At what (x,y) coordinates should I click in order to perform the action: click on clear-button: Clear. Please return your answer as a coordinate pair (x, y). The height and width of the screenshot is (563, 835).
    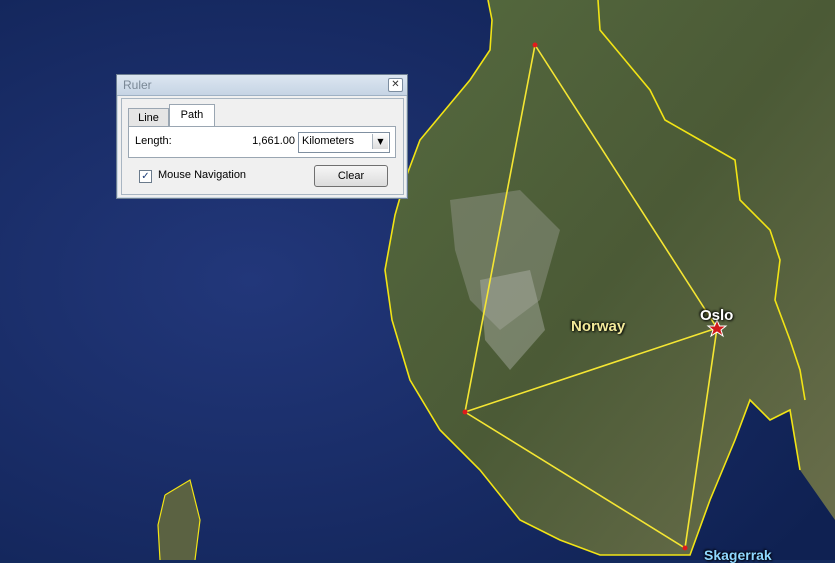
    Looking at the image, I should click on (351, 176).